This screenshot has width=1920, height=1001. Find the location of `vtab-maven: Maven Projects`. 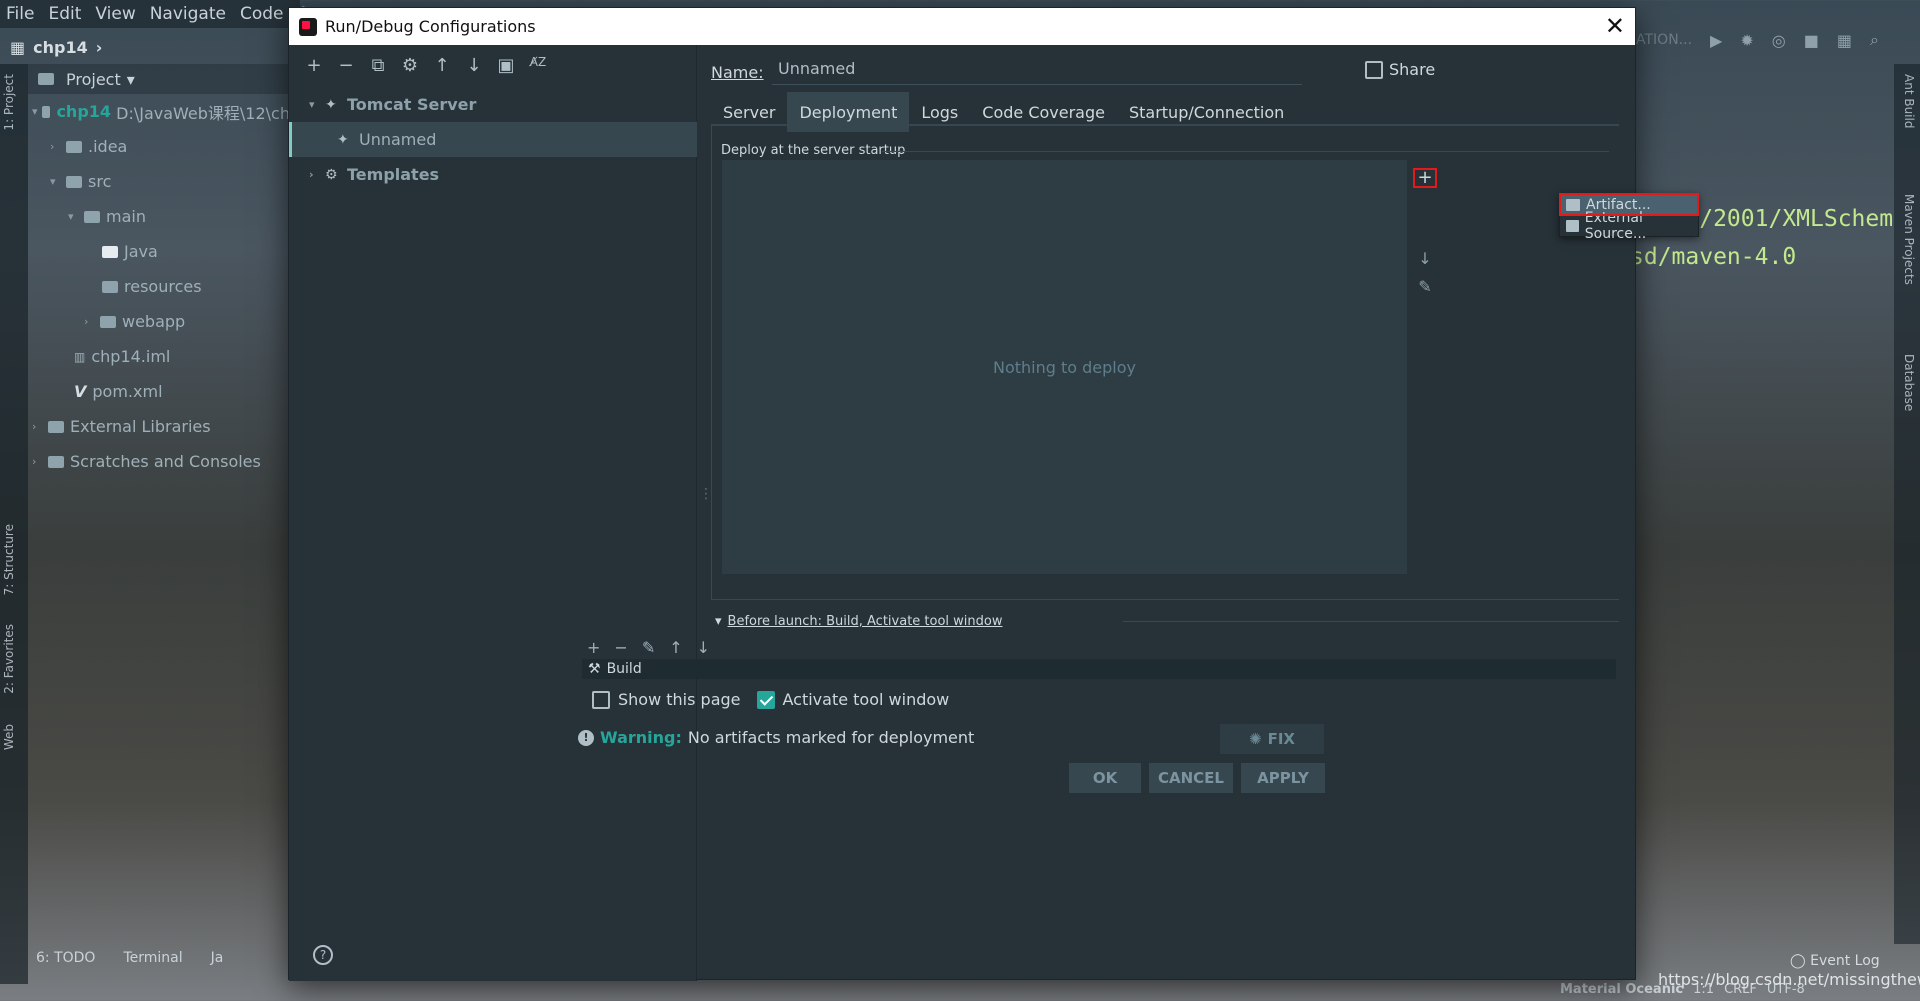

vtab-maven: Maven Projects is located at coordinates (1909, 239).